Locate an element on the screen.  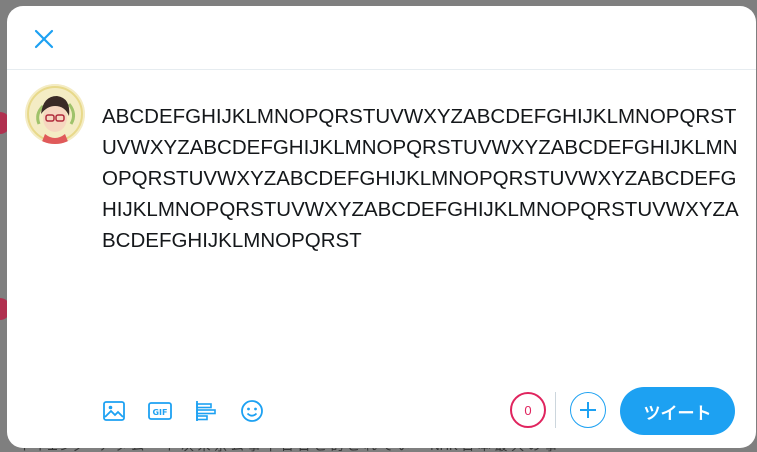
add-media-button is located at coordinates (114, 411).